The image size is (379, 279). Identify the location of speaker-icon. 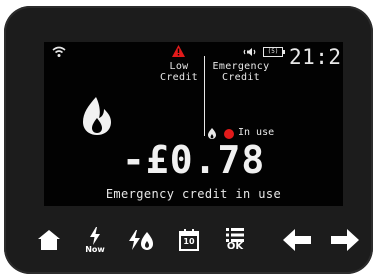
(249, 52).